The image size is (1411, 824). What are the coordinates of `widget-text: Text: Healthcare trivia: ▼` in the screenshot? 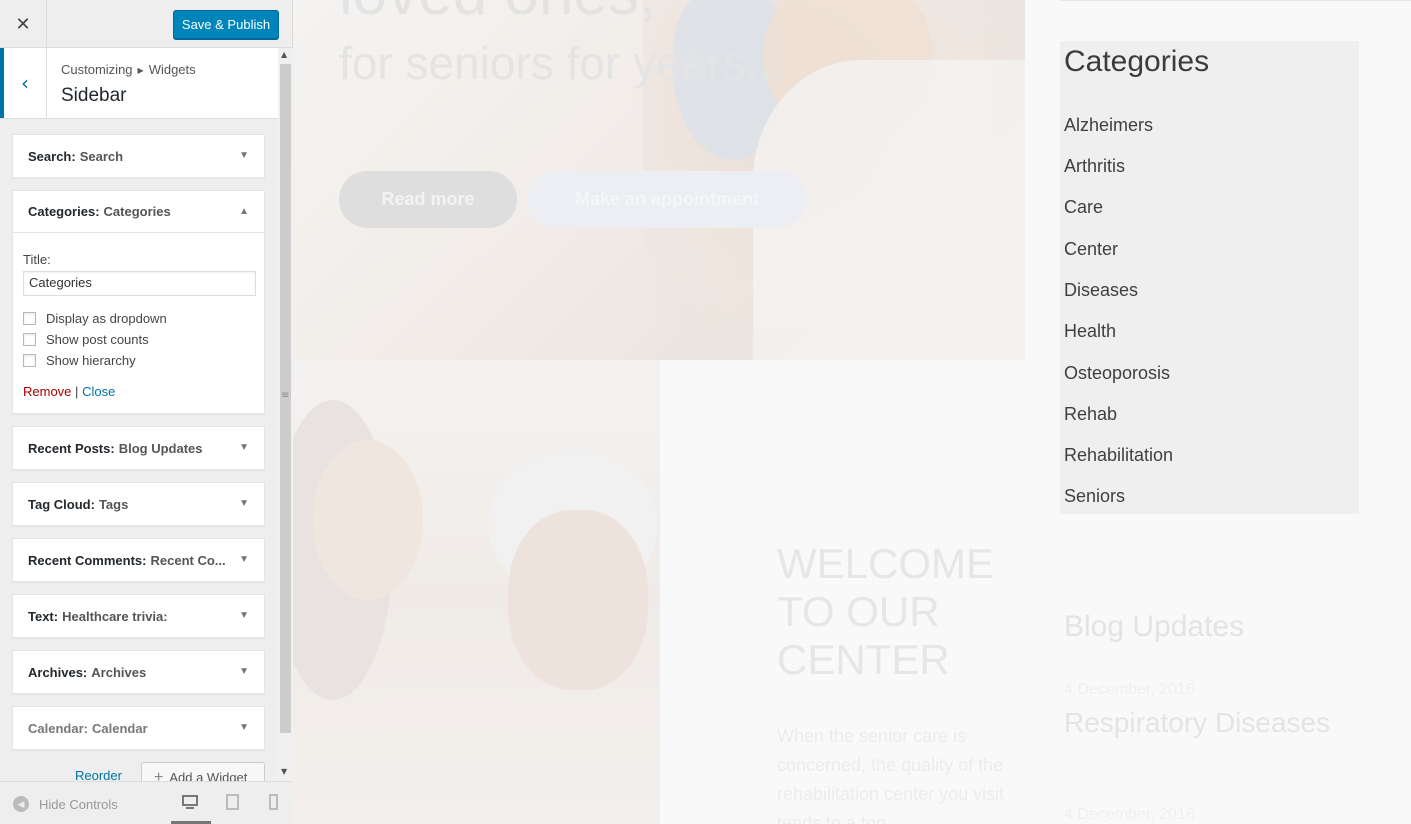 It's located at (138, 616).